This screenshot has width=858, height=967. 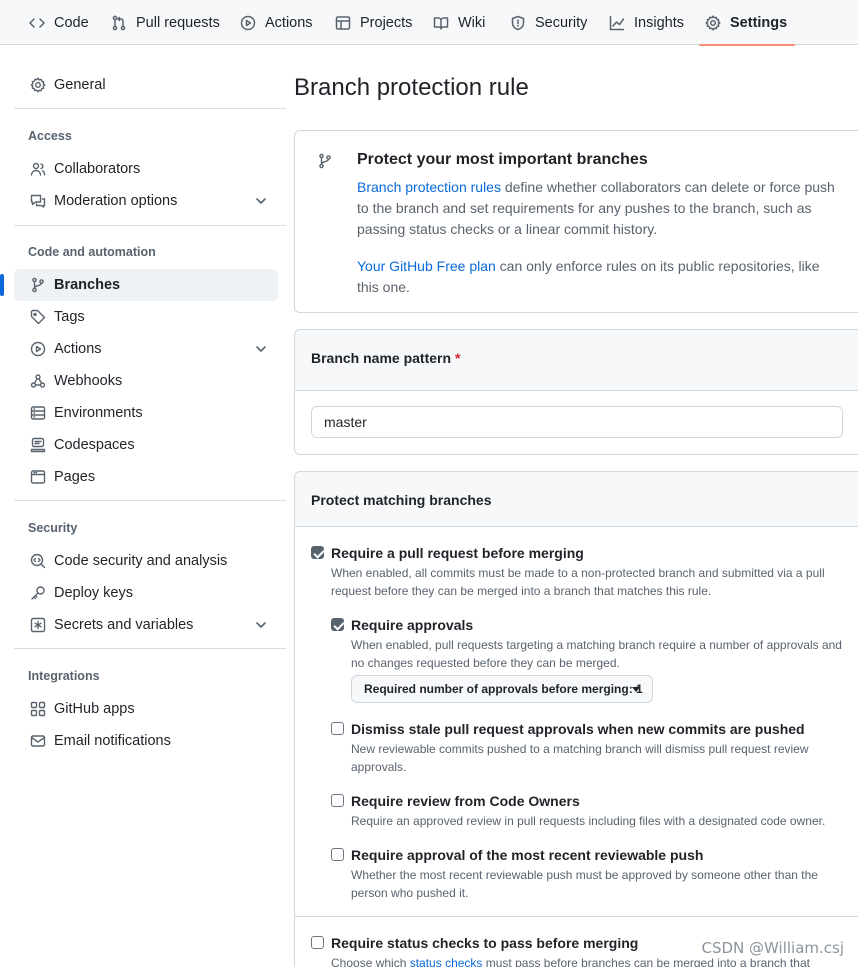 What do you see at coordinates (53, 528) in the screenshot?
I see `sidebar-heading-security: Security` at bounding box center [53, 528].